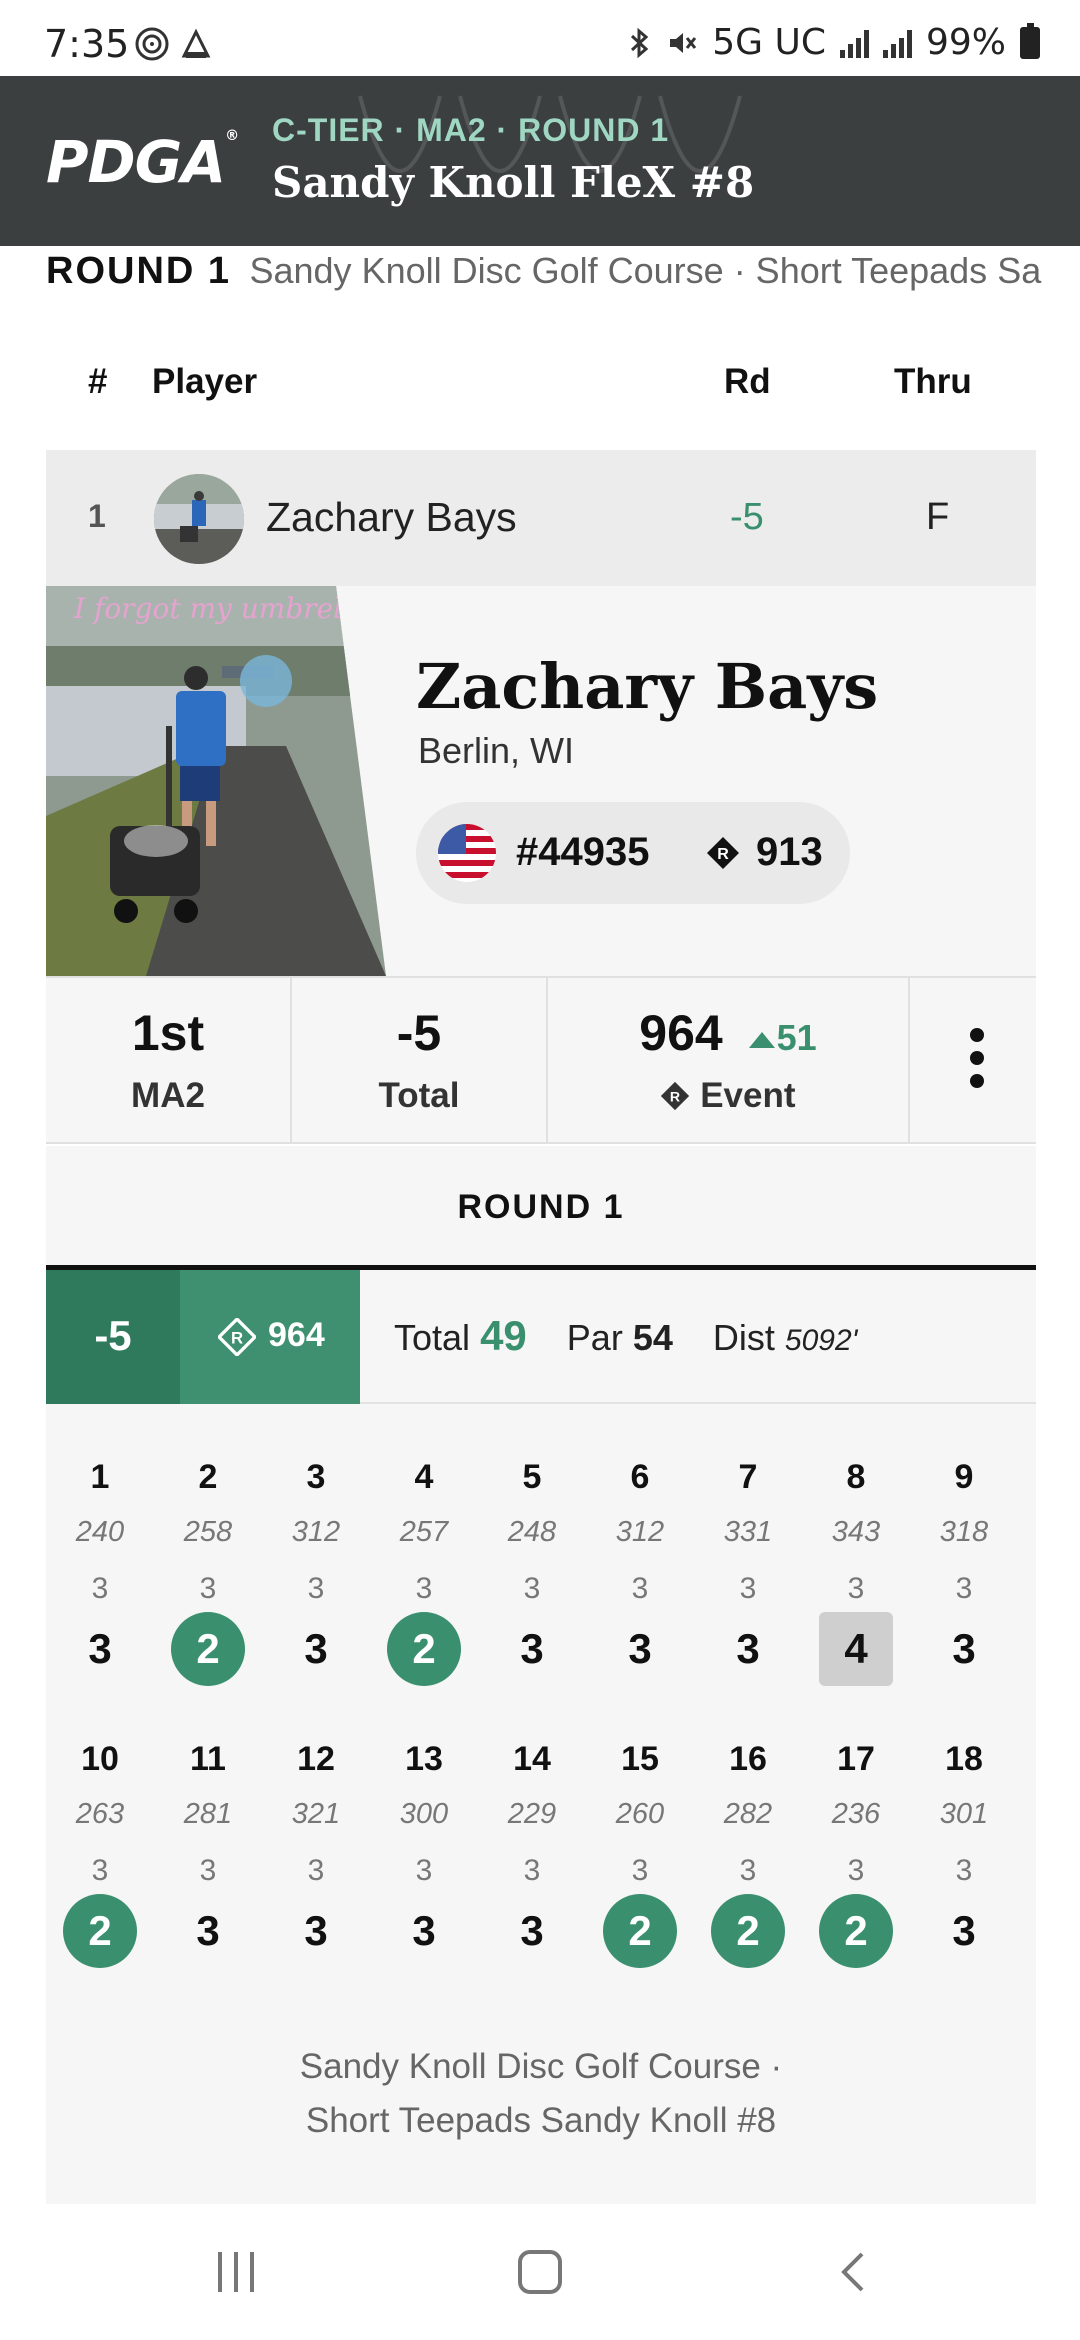 The image size is (1080, 2340). Describe the element at coordinates (748, 1855) in the screenshot. I see `hole-16: 16 282 3 2` at that location.